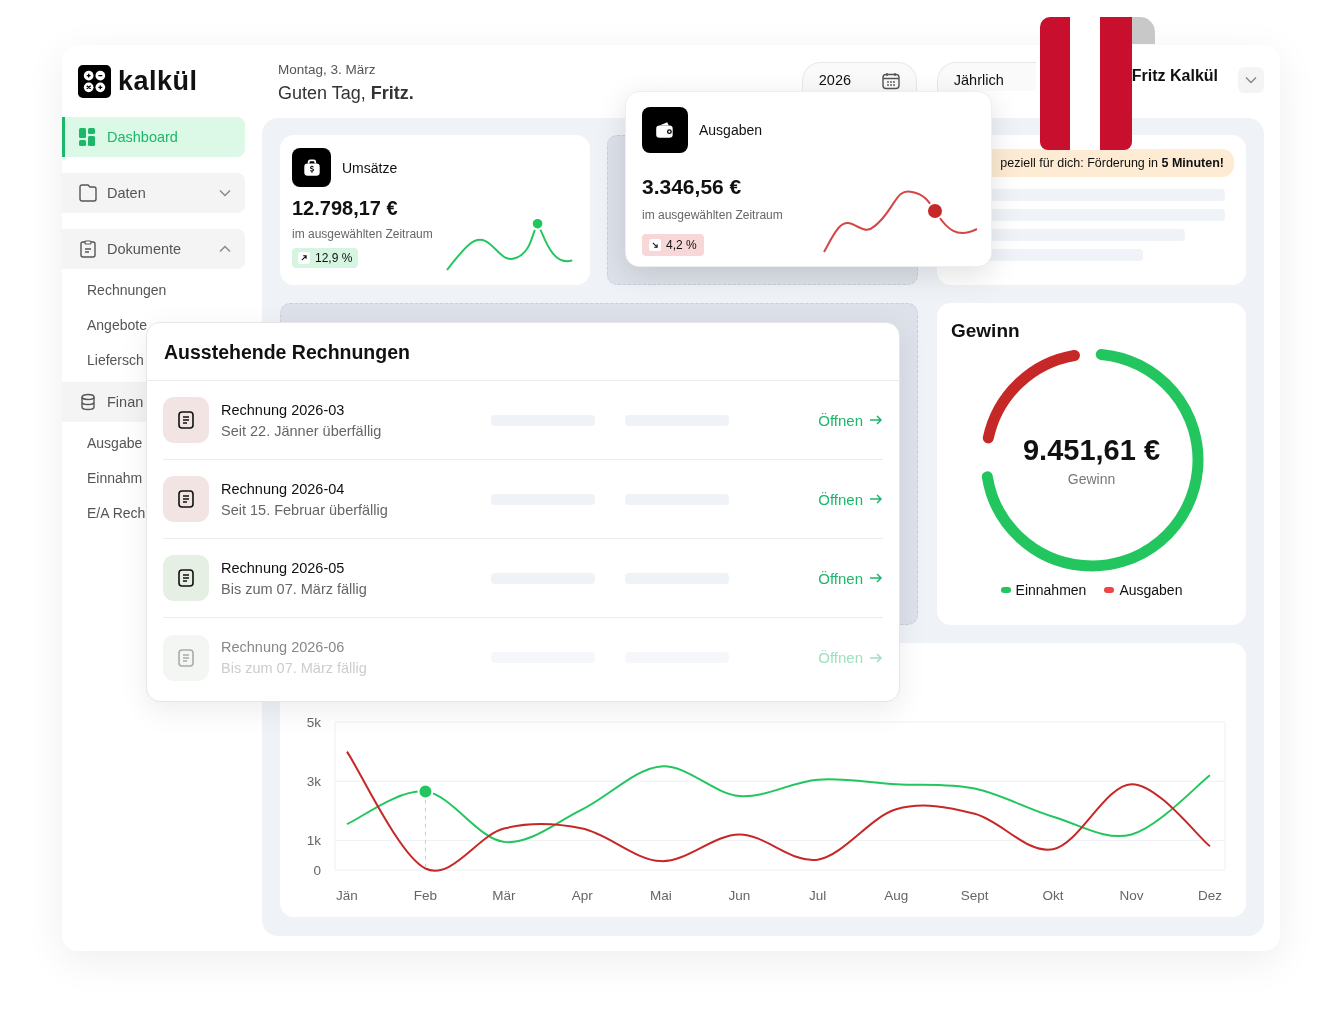 Image resolution: width=1342 pixels, height=1029 pixels. Describe the element at coordinates (313, 722) in the screenshot. I see `axis-label: 5k` at that location.